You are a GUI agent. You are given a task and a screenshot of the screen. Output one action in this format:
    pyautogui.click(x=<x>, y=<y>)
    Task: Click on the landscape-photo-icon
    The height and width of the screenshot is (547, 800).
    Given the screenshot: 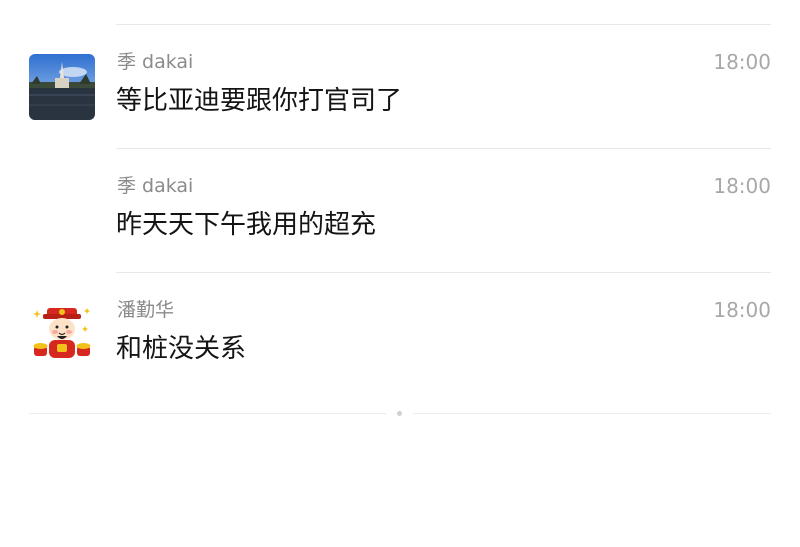 What is the action you would take?
    pyautogui.click(x=62, y=87)
    